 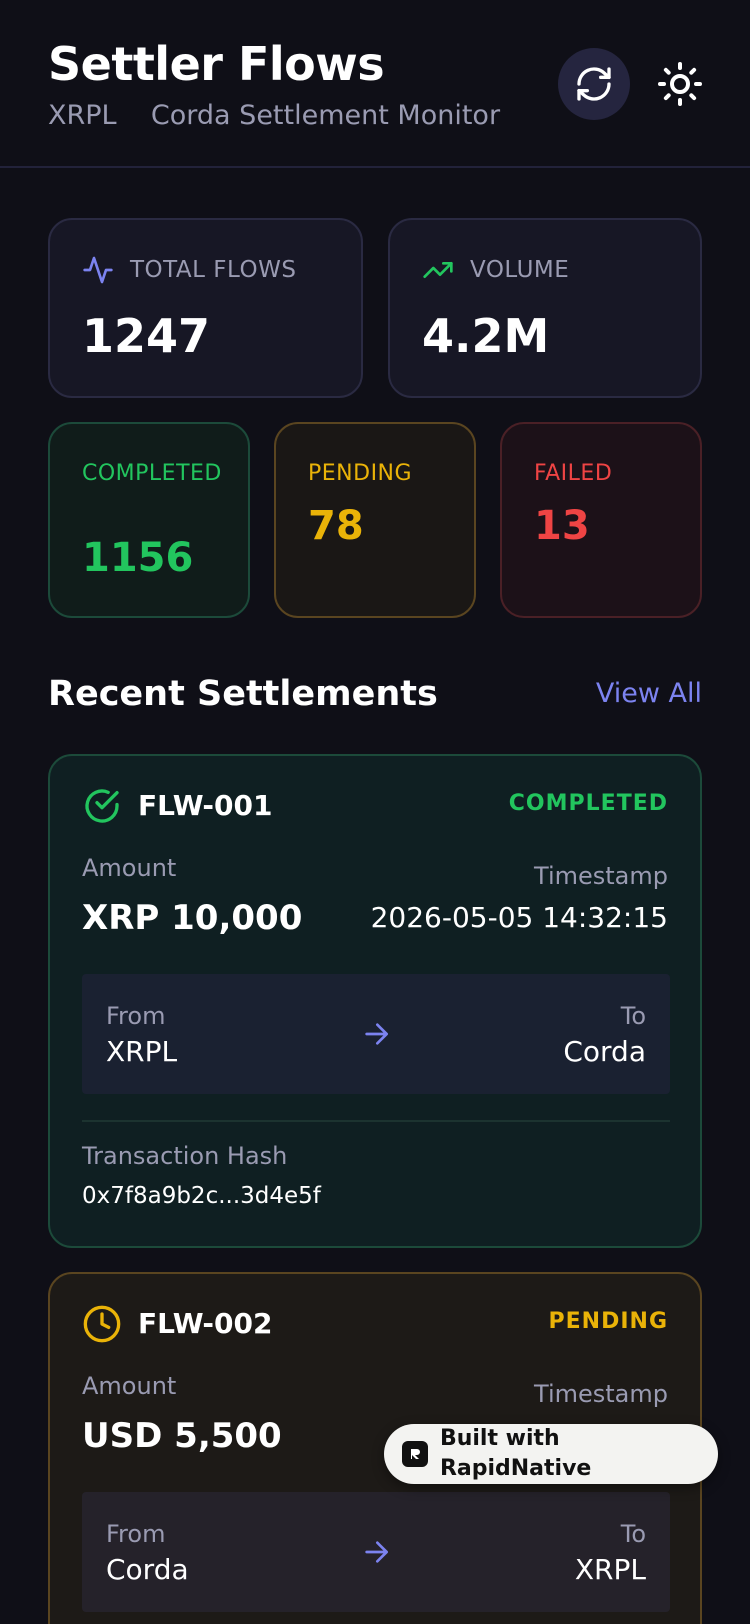 I want to click on trending-up-icon, so click(x=438, y=270).